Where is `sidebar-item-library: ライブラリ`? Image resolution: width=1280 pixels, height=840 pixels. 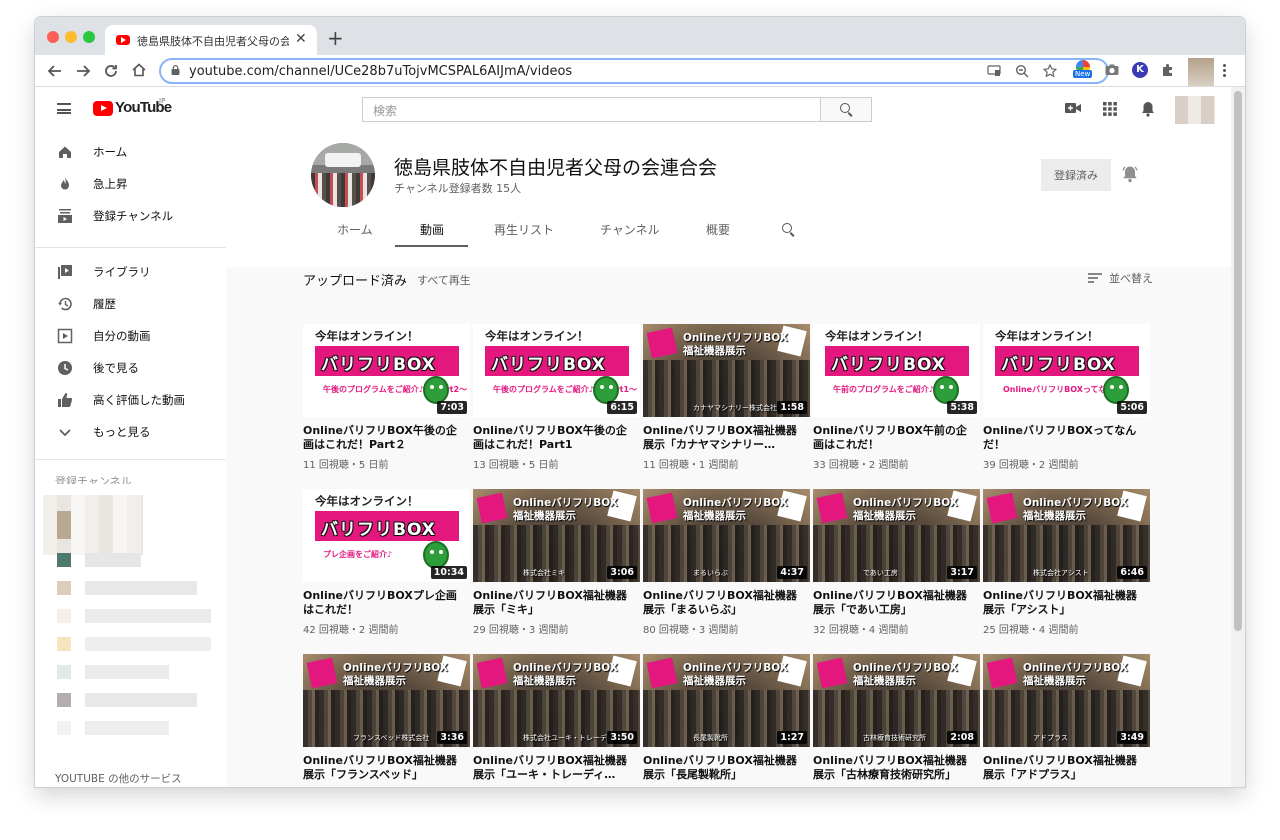 sidebar-item-library: ライブラリ is located at coordinates (130, 272).